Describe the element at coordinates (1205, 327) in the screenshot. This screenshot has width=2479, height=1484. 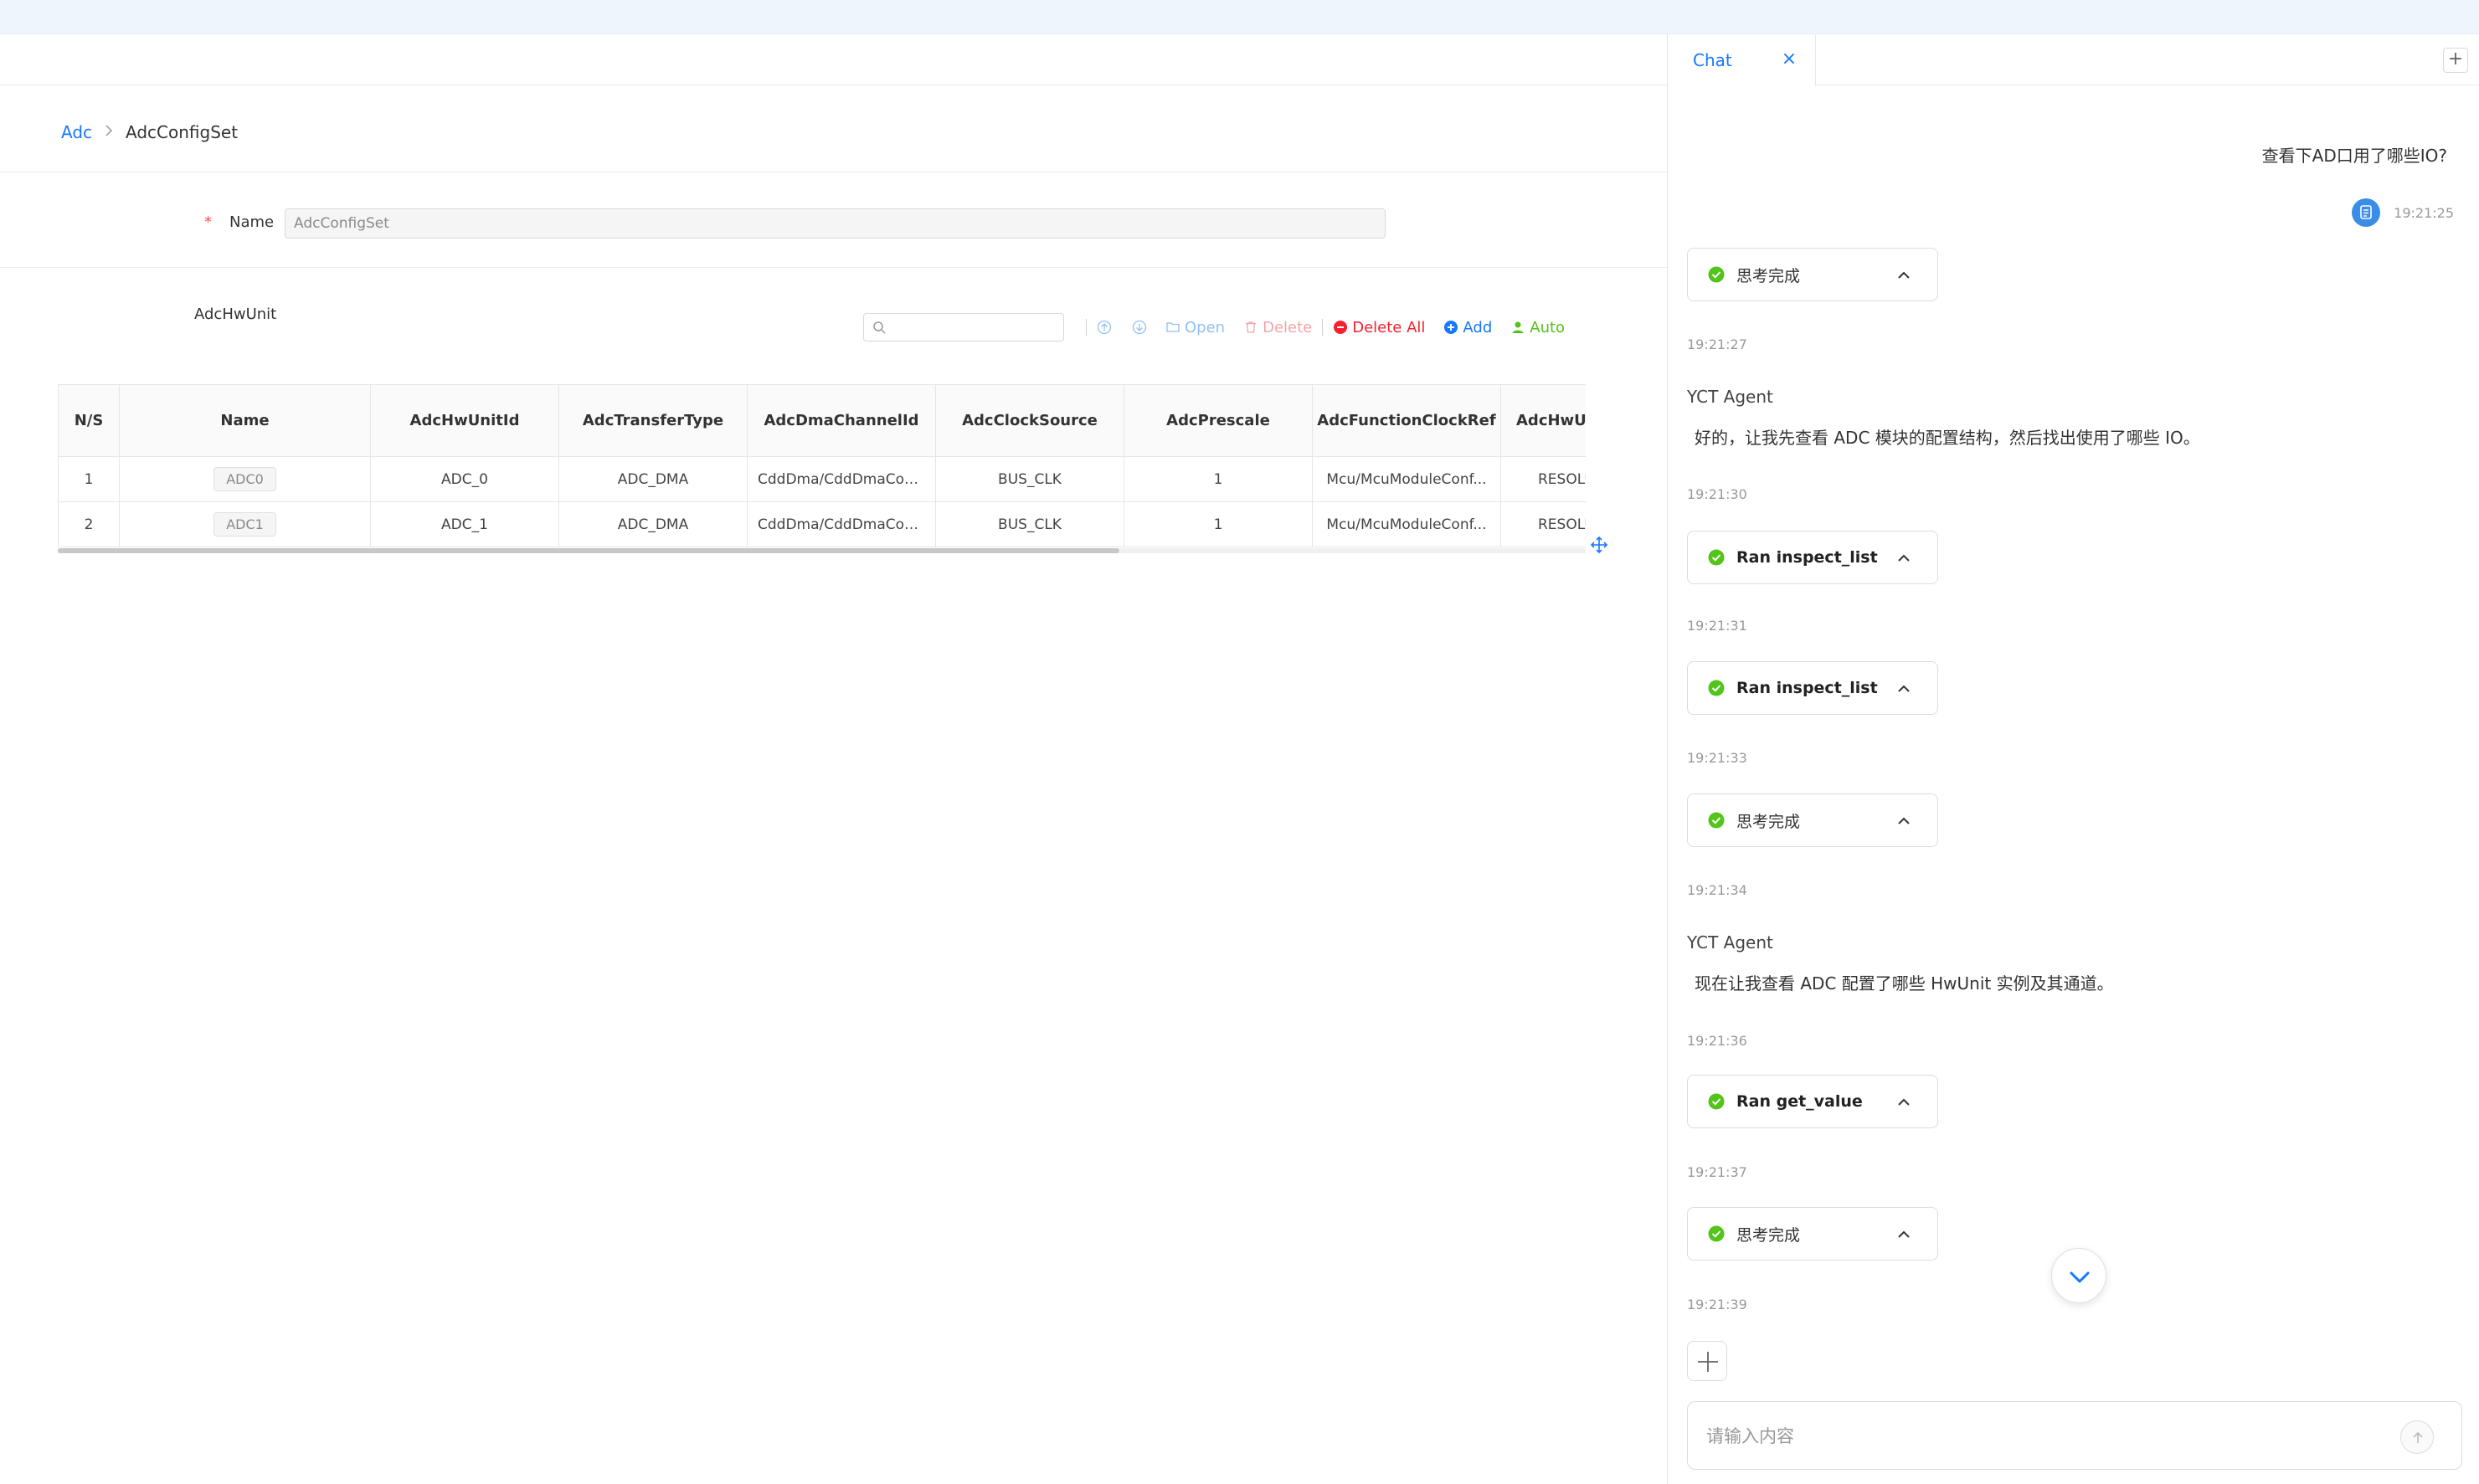
I see `open-label: Open` at that location.